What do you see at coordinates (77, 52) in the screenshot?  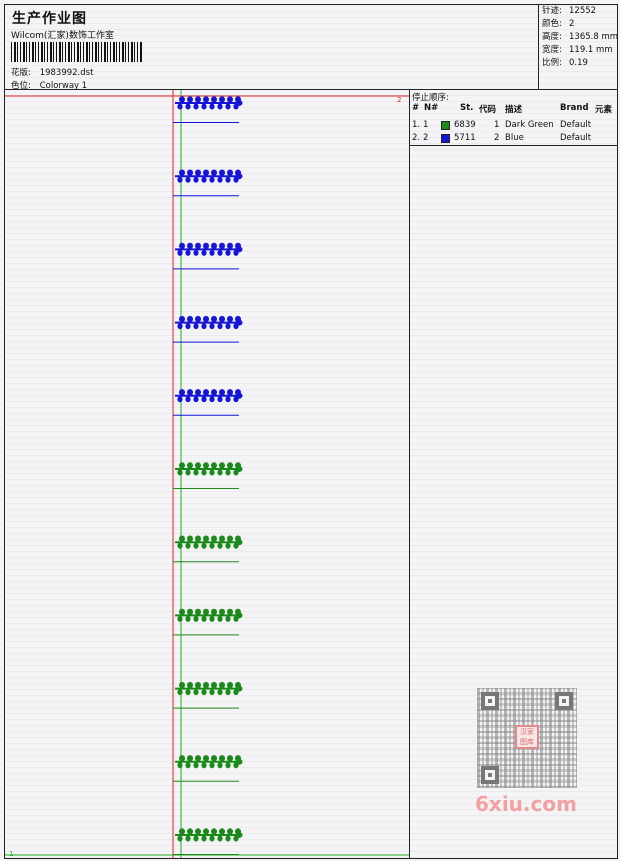 I see `barcode` at bounding box center [77, 52].